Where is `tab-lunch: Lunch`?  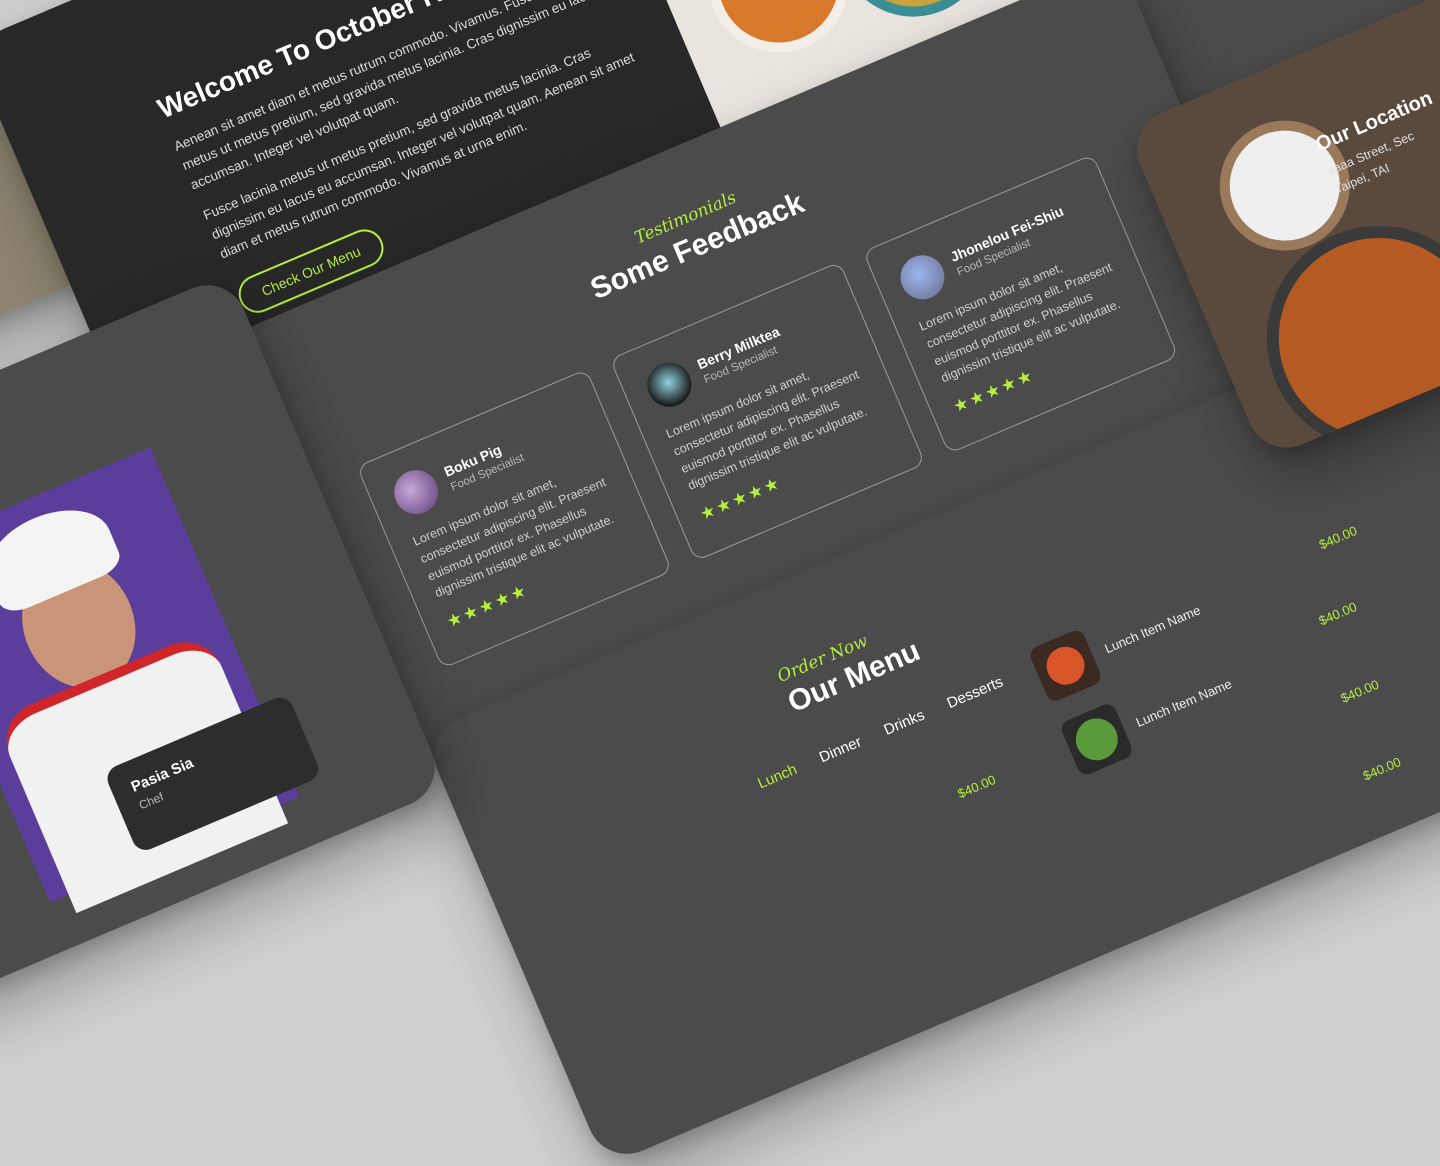
tab-lunch: Lunch is located at coordinates (777, 777).